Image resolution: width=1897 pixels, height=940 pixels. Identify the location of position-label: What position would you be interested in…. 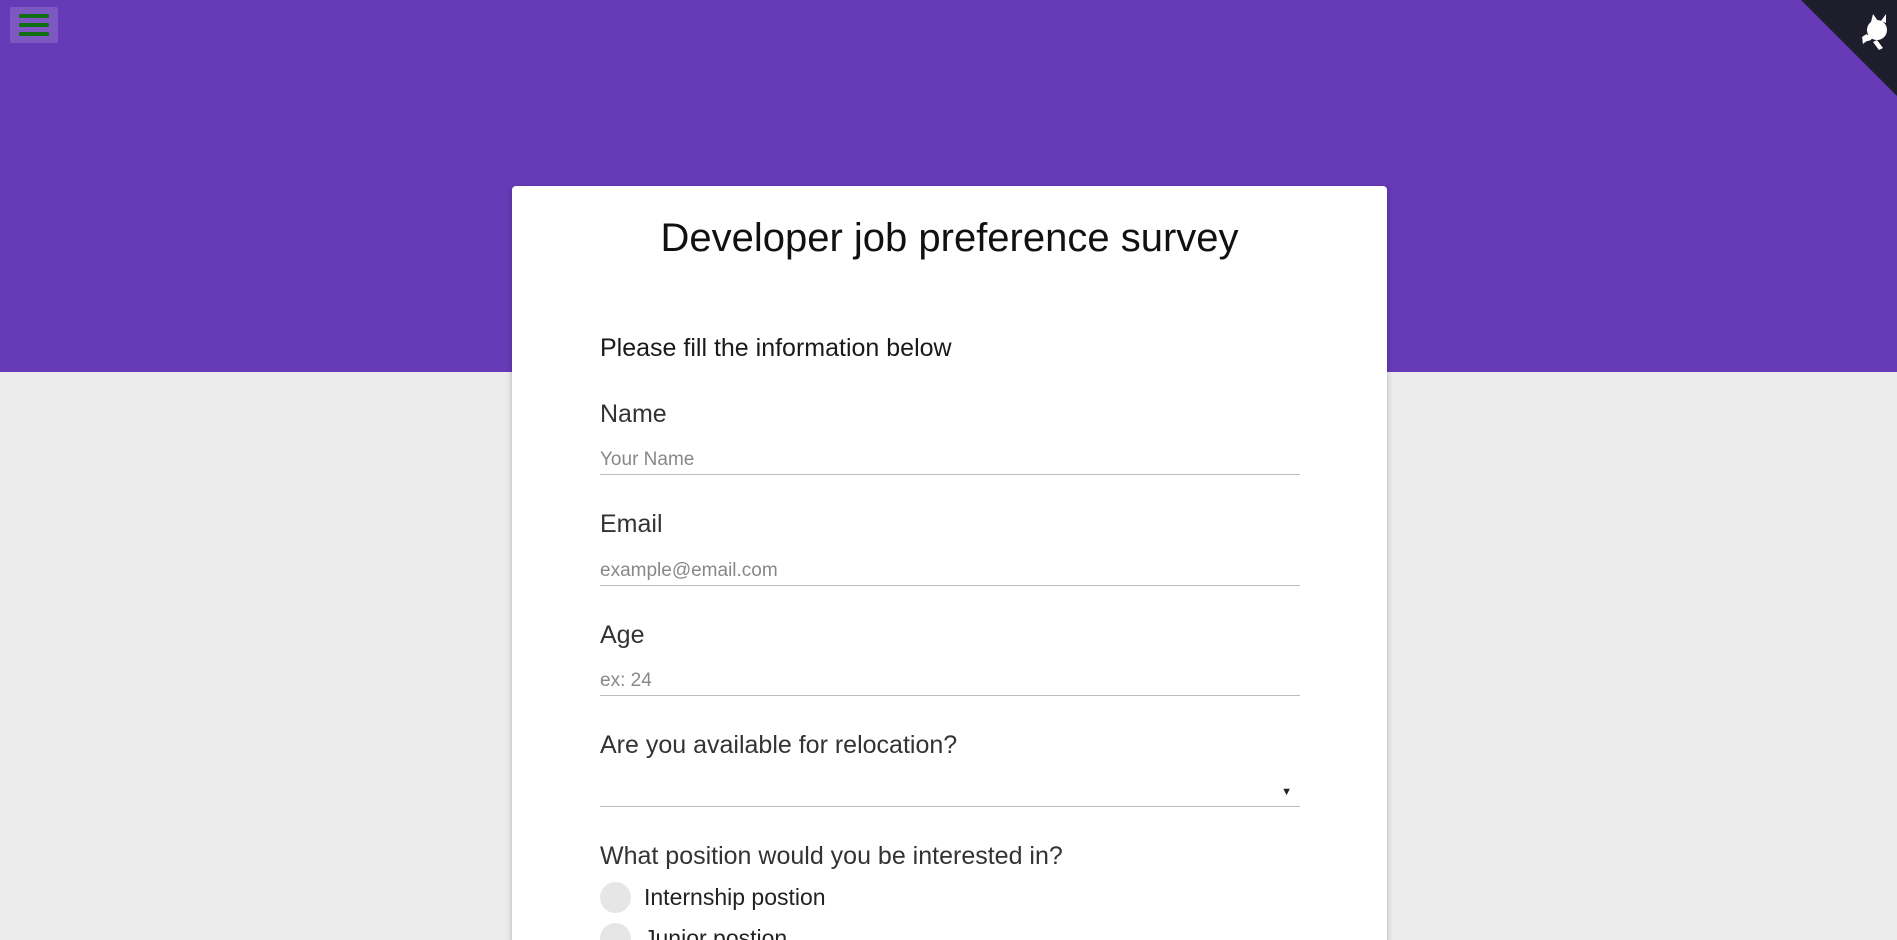
(831, 856).